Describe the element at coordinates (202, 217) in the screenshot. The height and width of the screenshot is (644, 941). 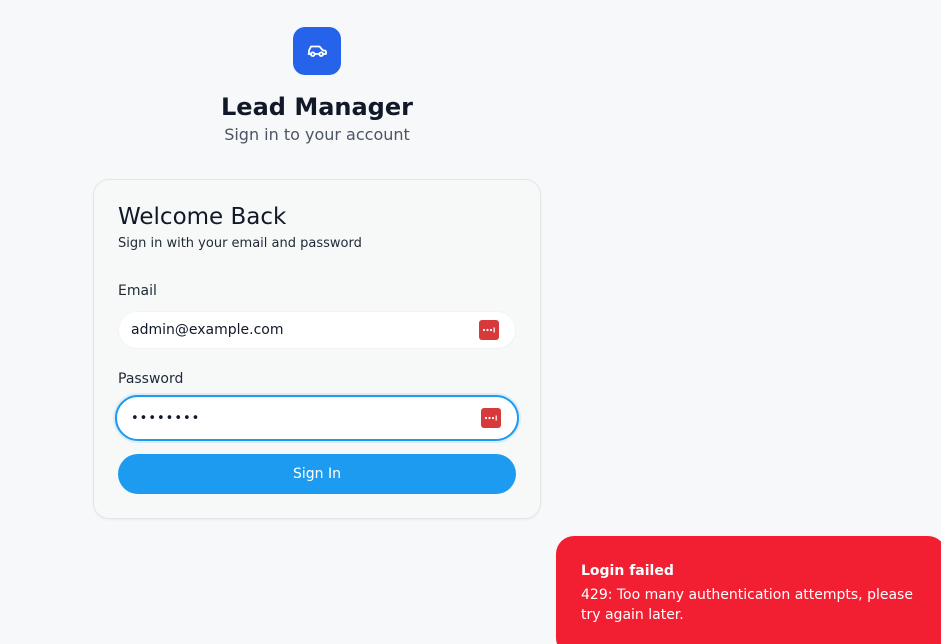
I see `card-title: Welcome Back` at that location.